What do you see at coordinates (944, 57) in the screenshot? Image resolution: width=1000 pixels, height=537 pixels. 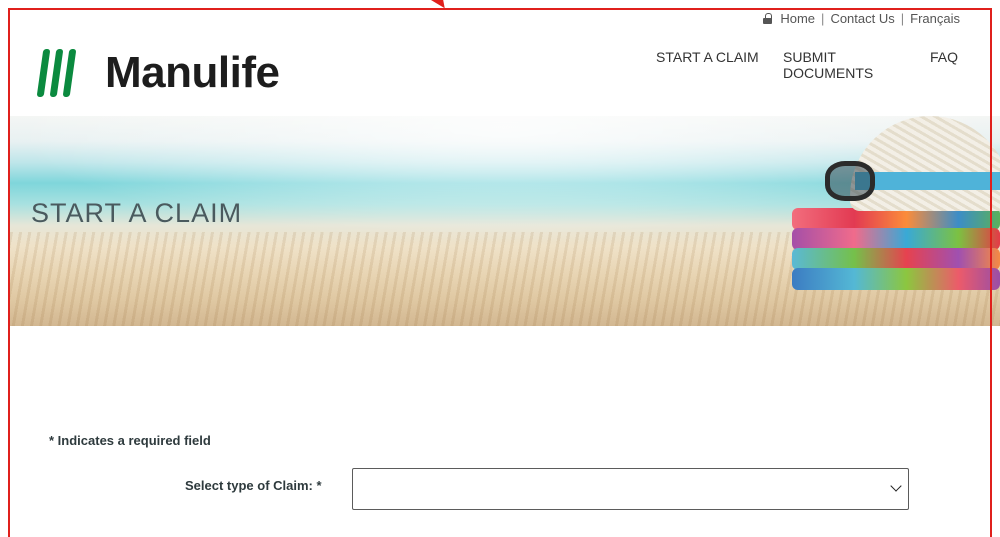 I see `nav-faq: FAQ` at bounding box center [944, 57].